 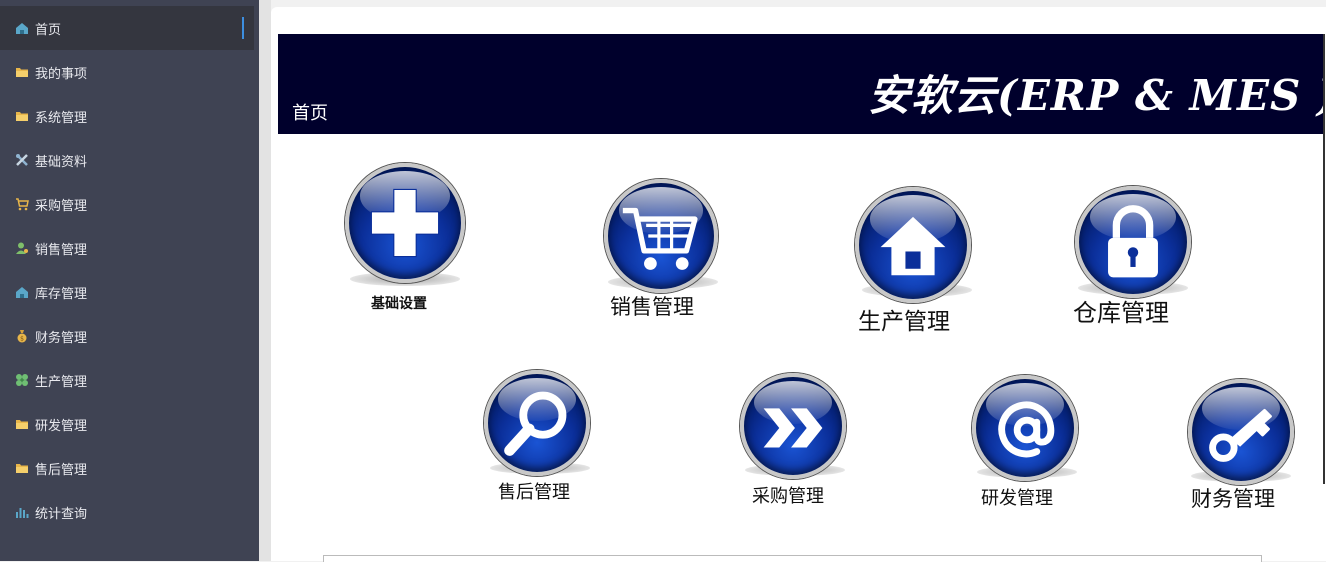 I want to click on module-finance: 财务管理, so click(x=1250, y=443).